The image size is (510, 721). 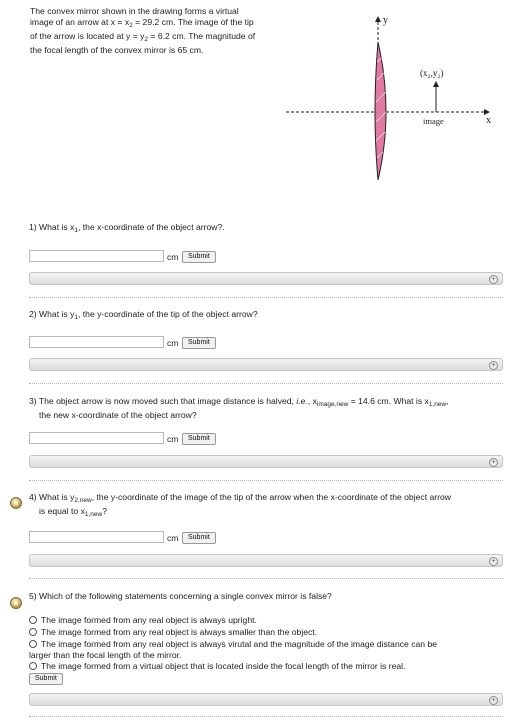 I want to click on question-4-feedback-bar: +, so click(x=266, y=560).